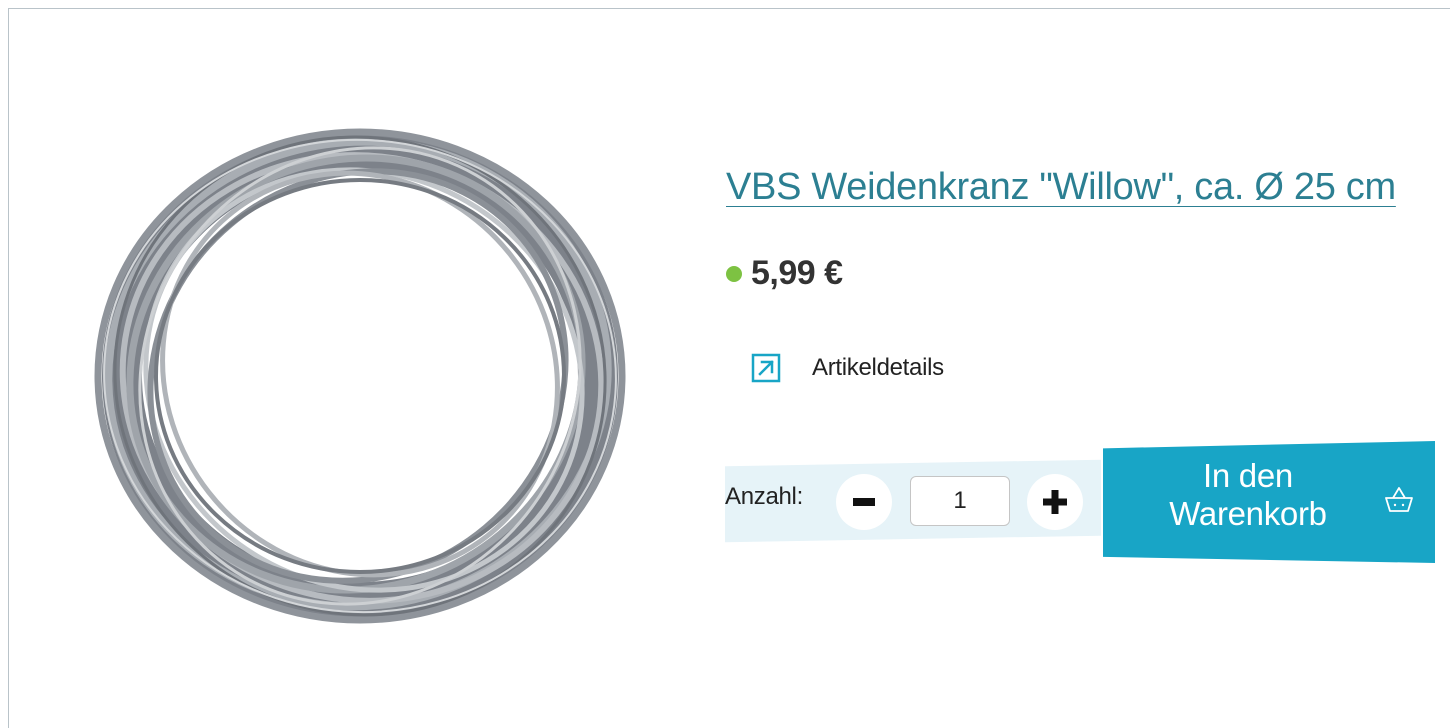  Describe the element at coordinates (1061, 187) in the screenshot. I see `product-title: VBS Weidenkranz "Willow", ca. Ø 25 cm` at that location.